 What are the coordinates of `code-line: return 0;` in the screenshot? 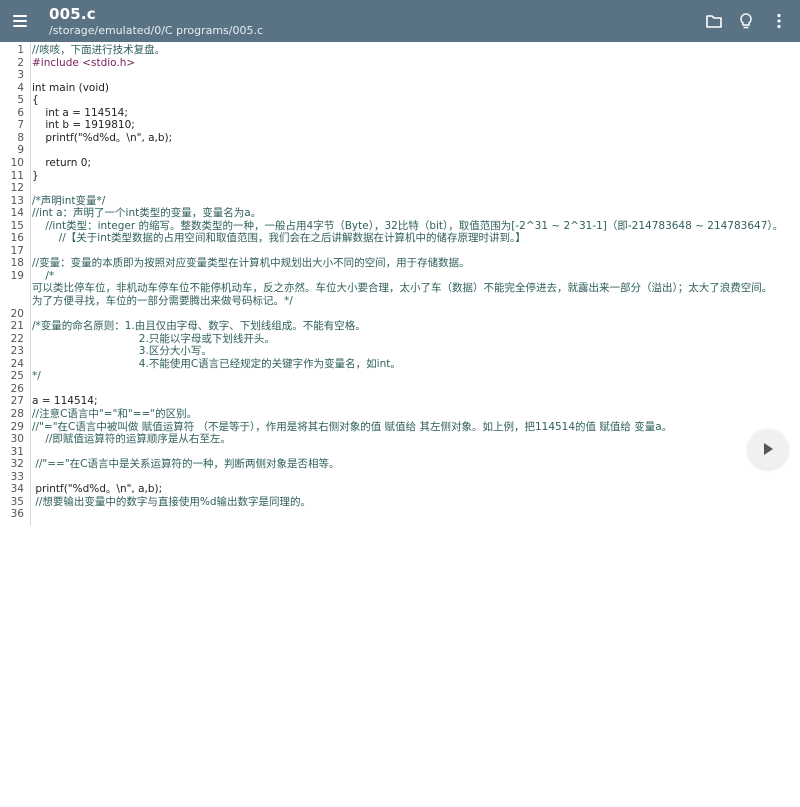 It's located at (62, 162).